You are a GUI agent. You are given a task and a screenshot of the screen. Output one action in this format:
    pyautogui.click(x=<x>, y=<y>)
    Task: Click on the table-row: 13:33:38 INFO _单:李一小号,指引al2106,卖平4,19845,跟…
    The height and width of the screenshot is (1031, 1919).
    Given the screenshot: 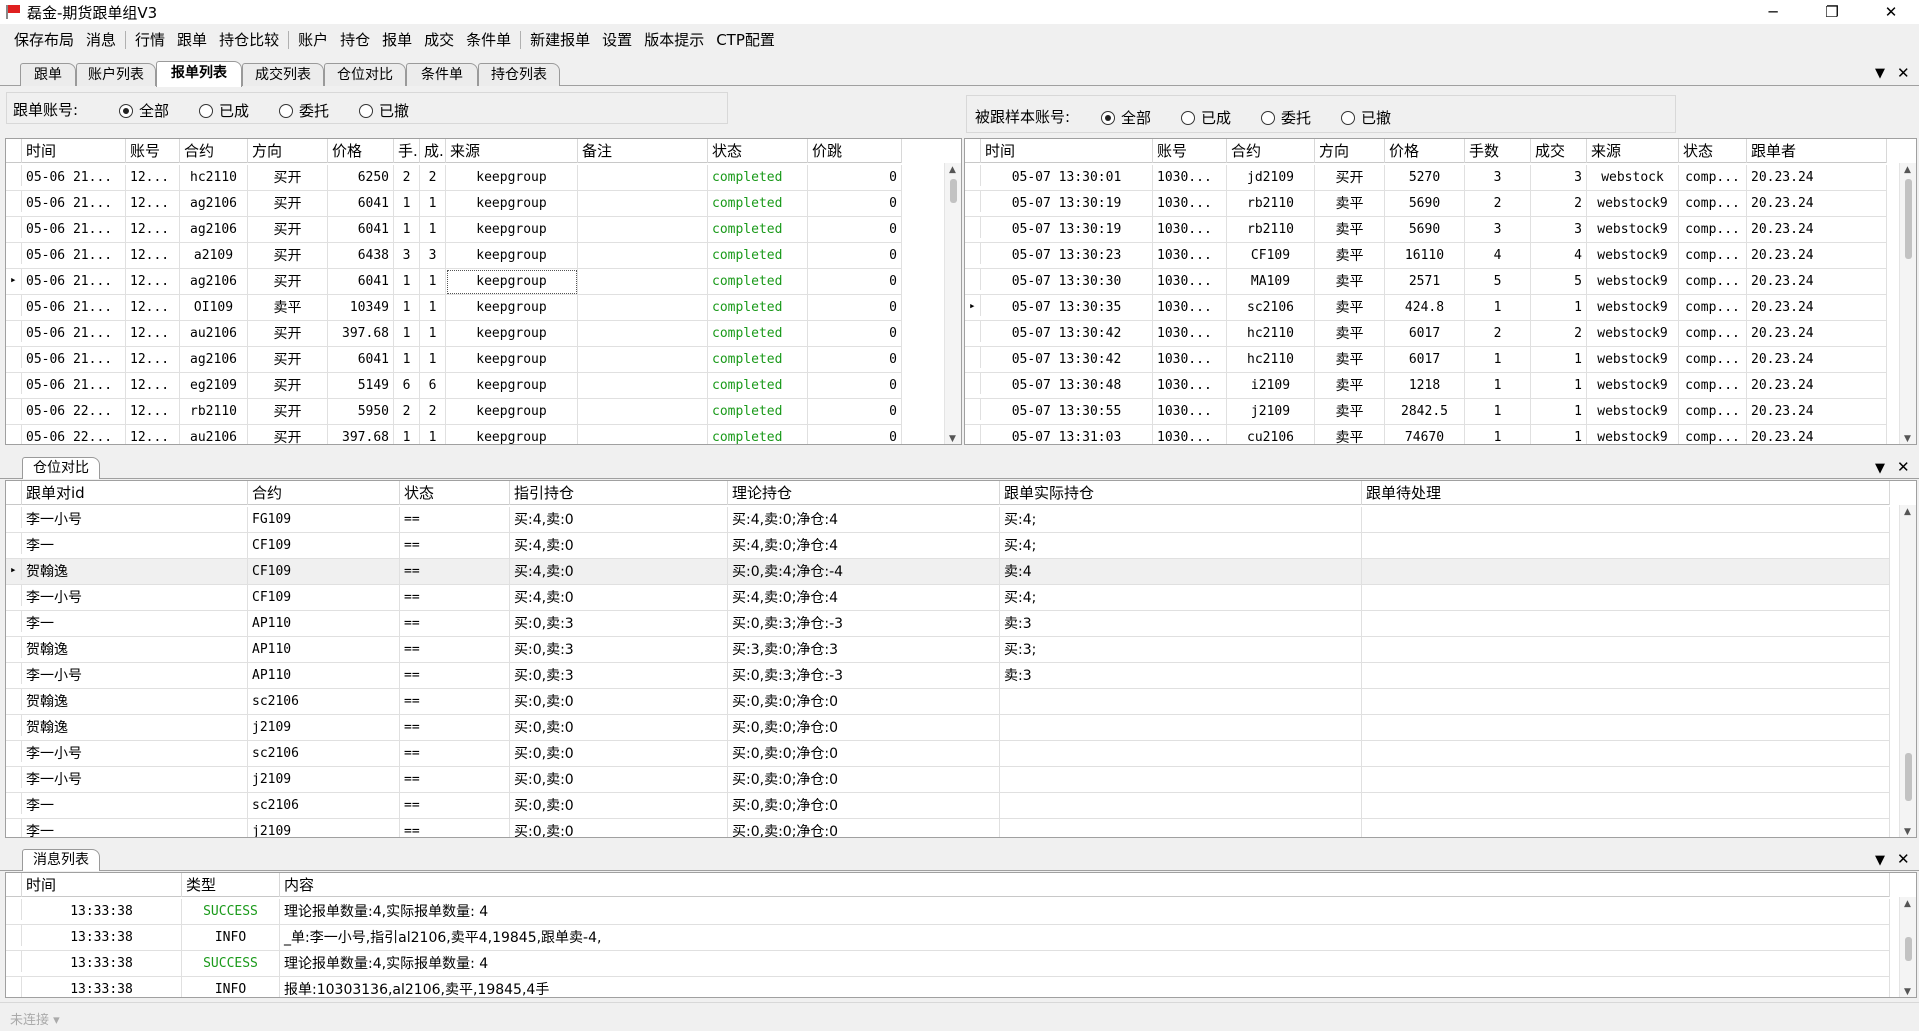 What is the action you would take?
    pyautogui.click(x=948, y=938)
    